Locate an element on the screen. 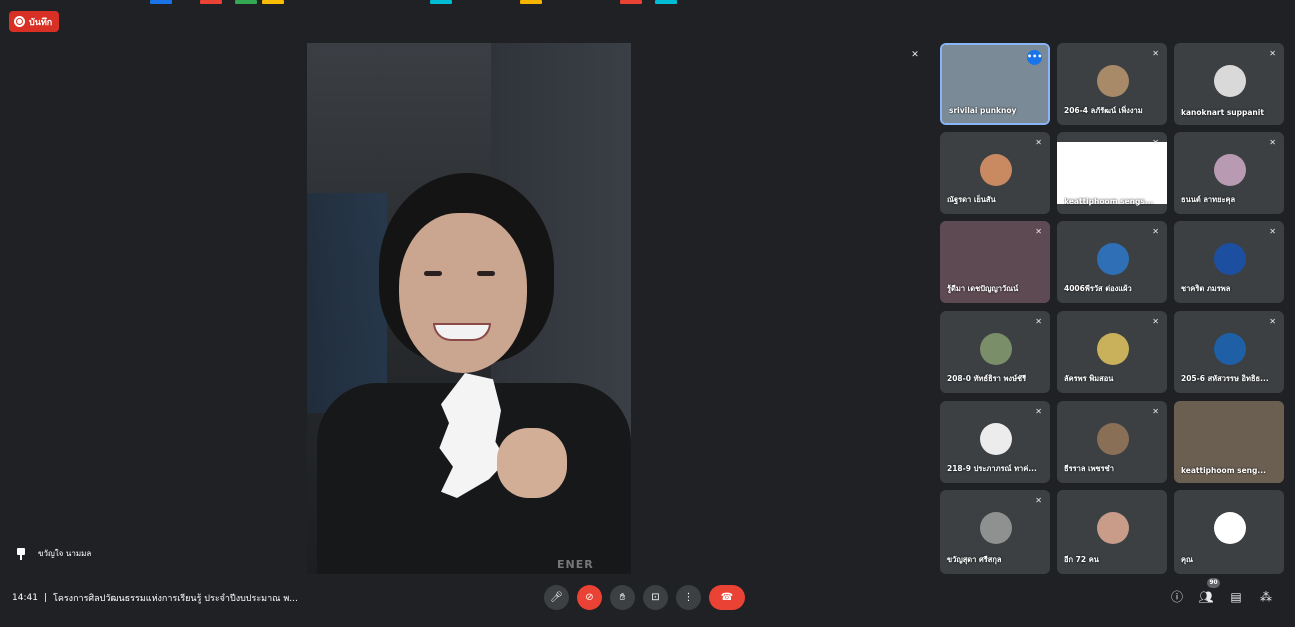 This screenshot has height=627, width=1295. participant-tile: ✕ 206-4 ลภัรัฒน์ เพิ่งงาม is located at coordinates (1112, 84).